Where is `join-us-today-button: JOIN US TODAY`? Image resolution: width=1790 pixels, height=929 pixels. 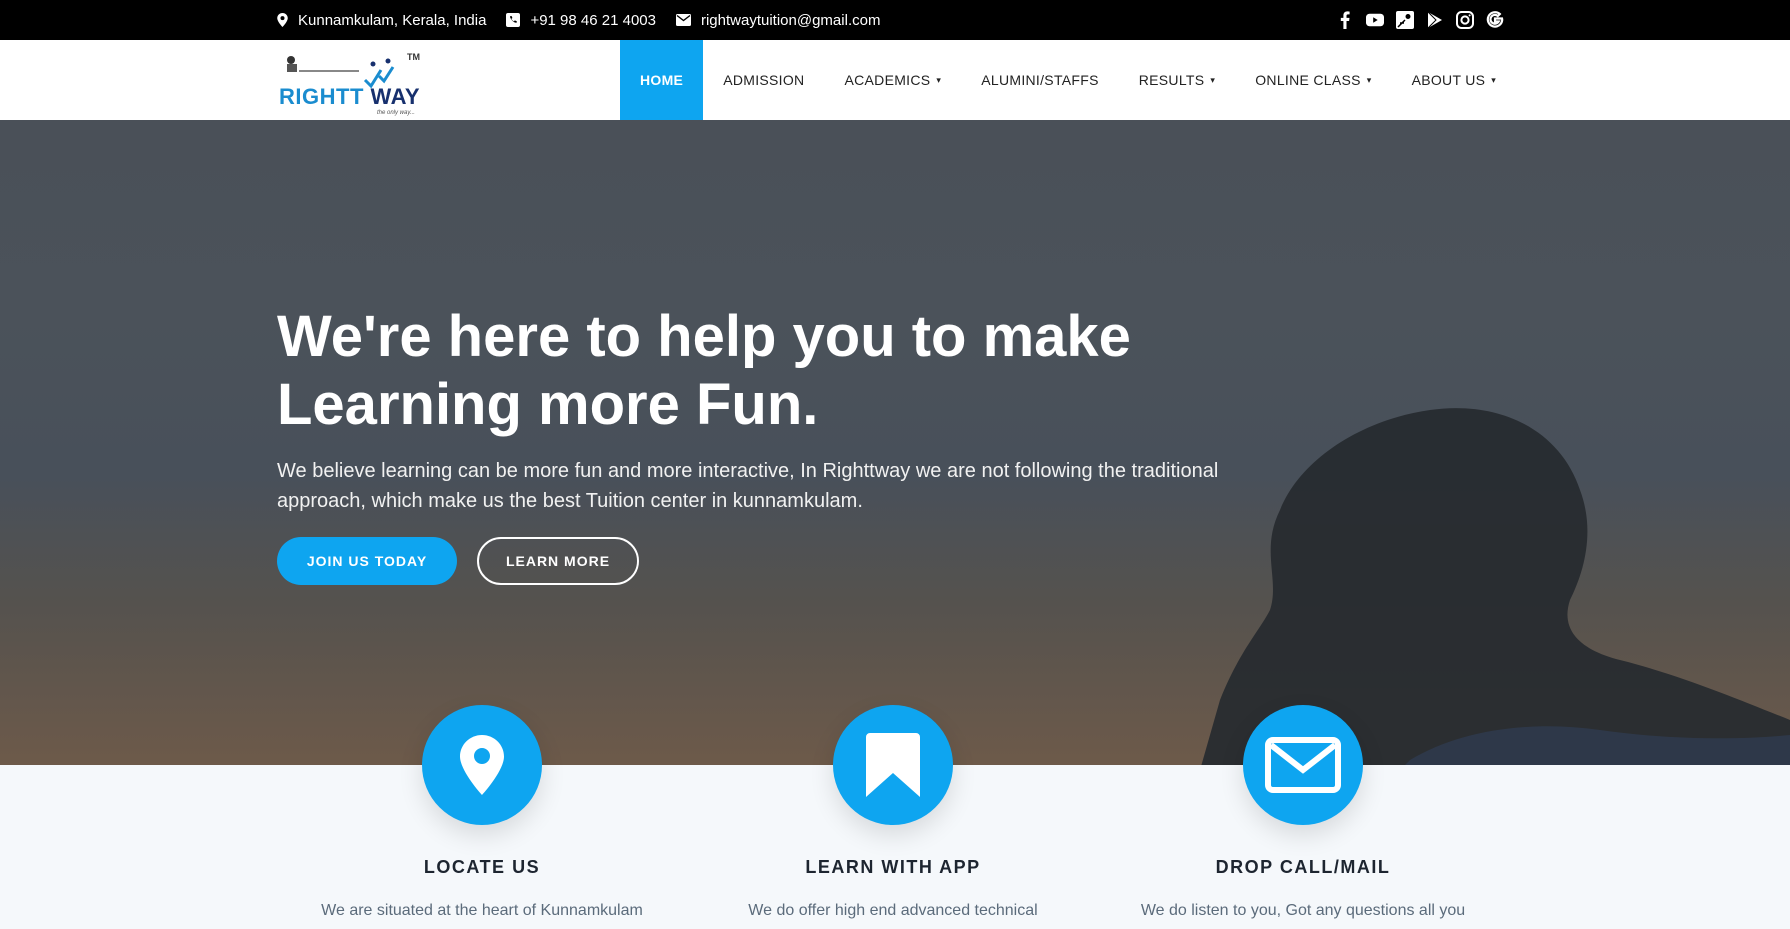
join-us-today-button: JOIN US TODAY is located at coordinates (367, 561).